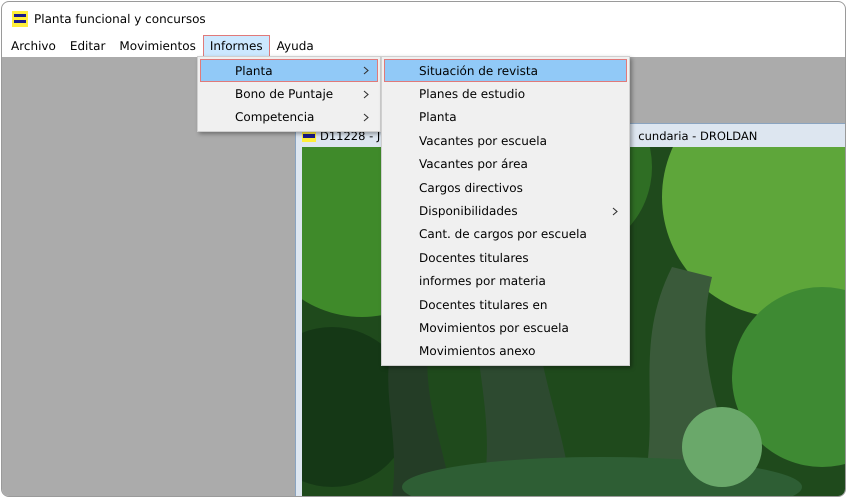 This screenshot has width=847, height=500. Describe the element at coordinates (505, 141) in the screenshot. I see `menu-item: Vacantes por escuela` at that location.